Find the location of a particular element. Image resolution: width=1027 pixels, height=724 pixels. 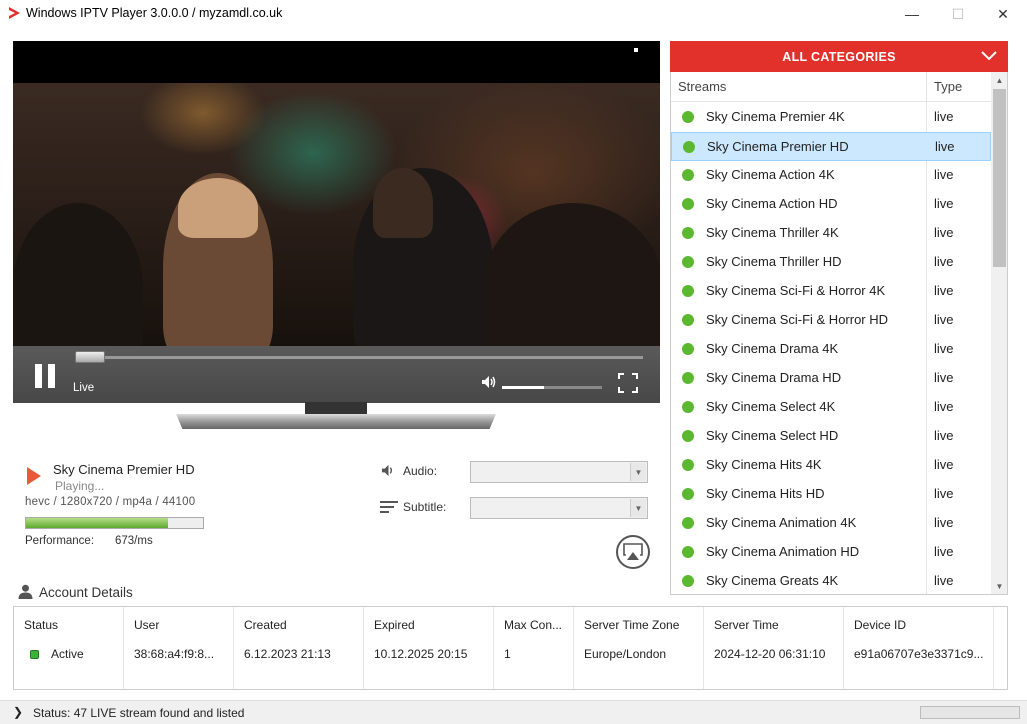

stream-name: Sky Cinema Action HD is located at coordinates (772, 203).